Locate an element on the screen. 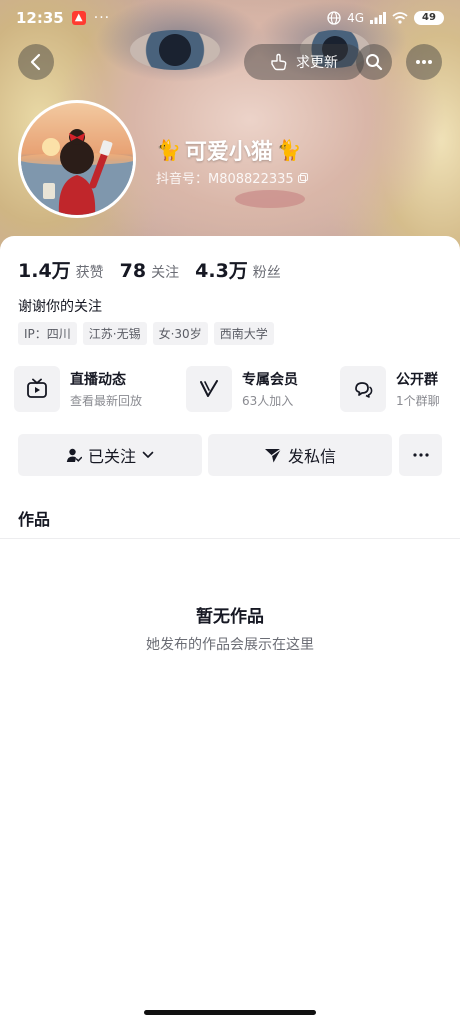 Image resolution: width=460 pixels, height=1022 pixels. battery-indicator: 49 is located at coordinates (429, 18).